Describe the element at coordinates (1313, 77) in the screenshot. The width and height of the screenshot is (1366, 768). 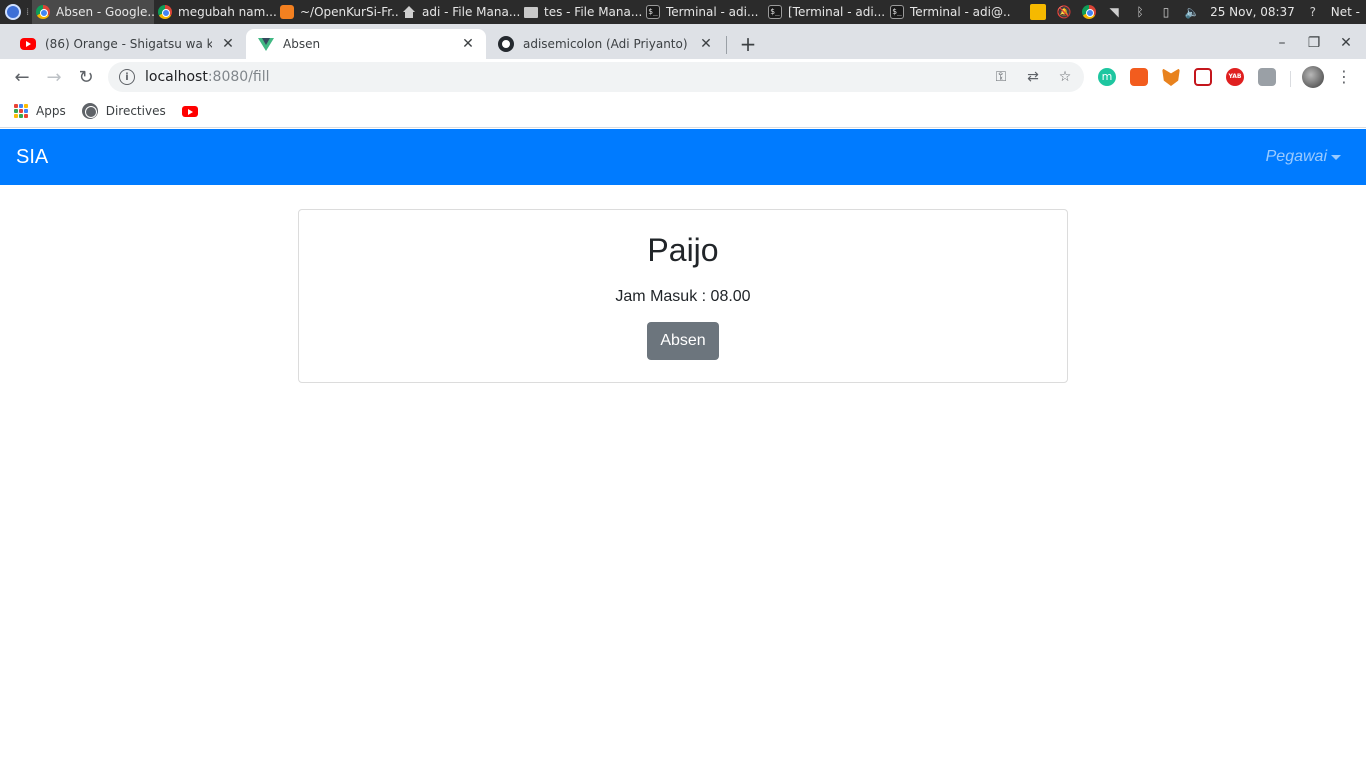
I see `profile-avatar` at that location.